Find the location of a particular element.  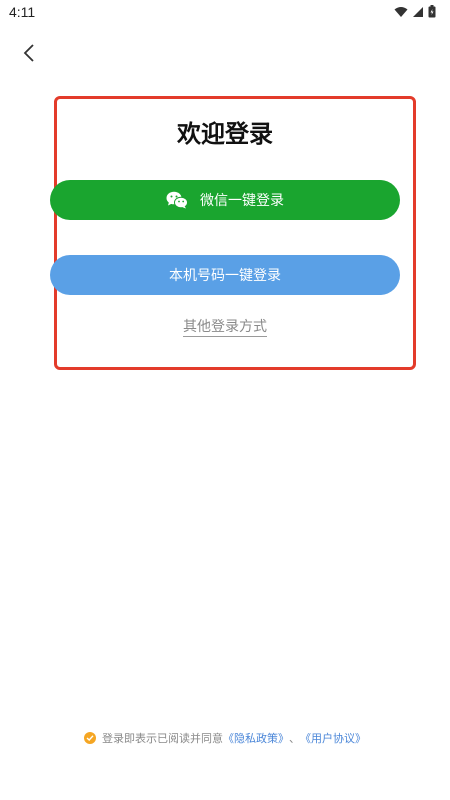

other-login-link: 其他登录方式 is located at coordinates (225, 328).